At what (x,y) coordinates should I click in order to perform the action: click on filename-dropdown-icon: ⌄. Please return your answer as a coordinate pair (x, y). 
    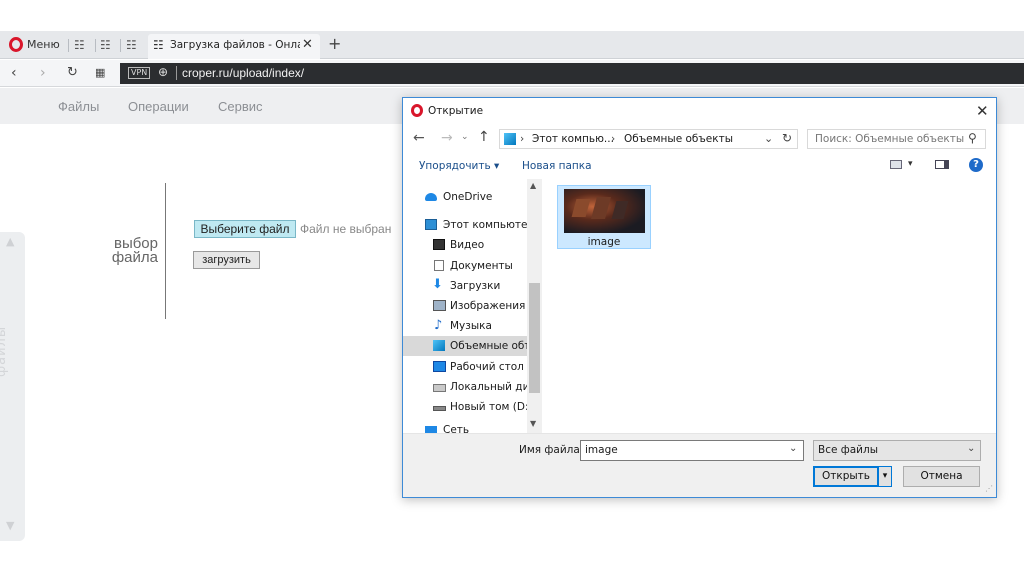
    Looking at the image, I should click on (793, 448).